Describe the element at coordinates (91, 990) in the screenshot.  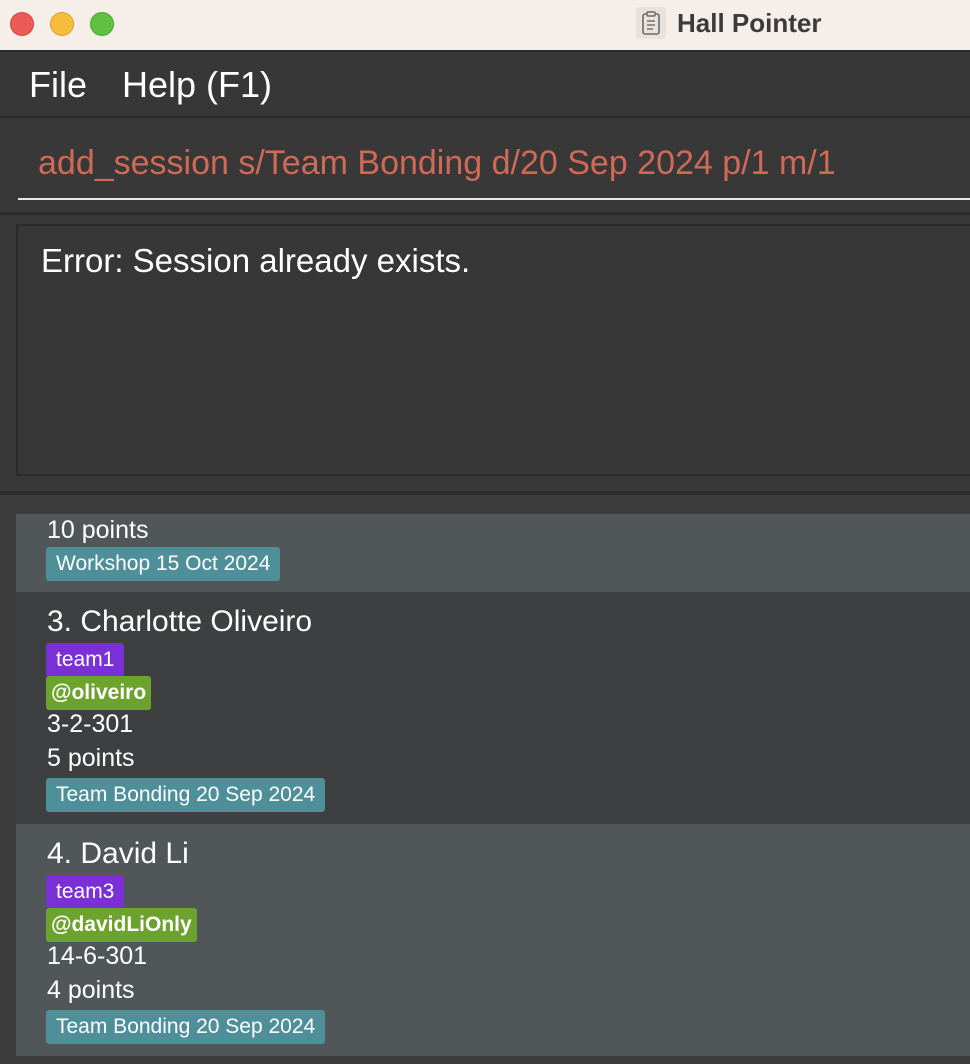
I see `member-points: 4 points` at that location.